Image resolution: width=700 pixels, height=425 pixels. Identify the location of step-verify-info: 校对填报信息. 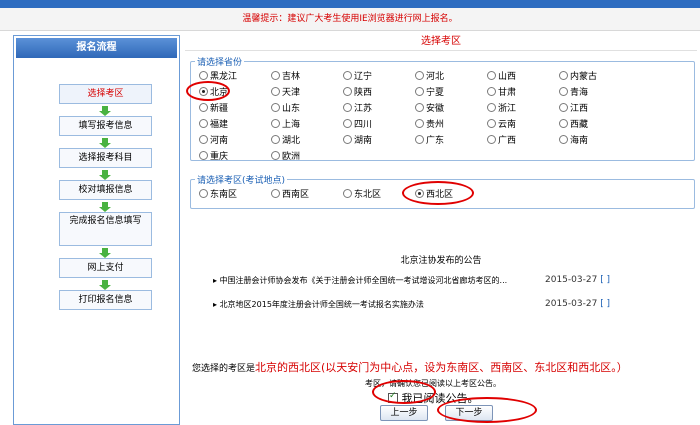
(105, 190).